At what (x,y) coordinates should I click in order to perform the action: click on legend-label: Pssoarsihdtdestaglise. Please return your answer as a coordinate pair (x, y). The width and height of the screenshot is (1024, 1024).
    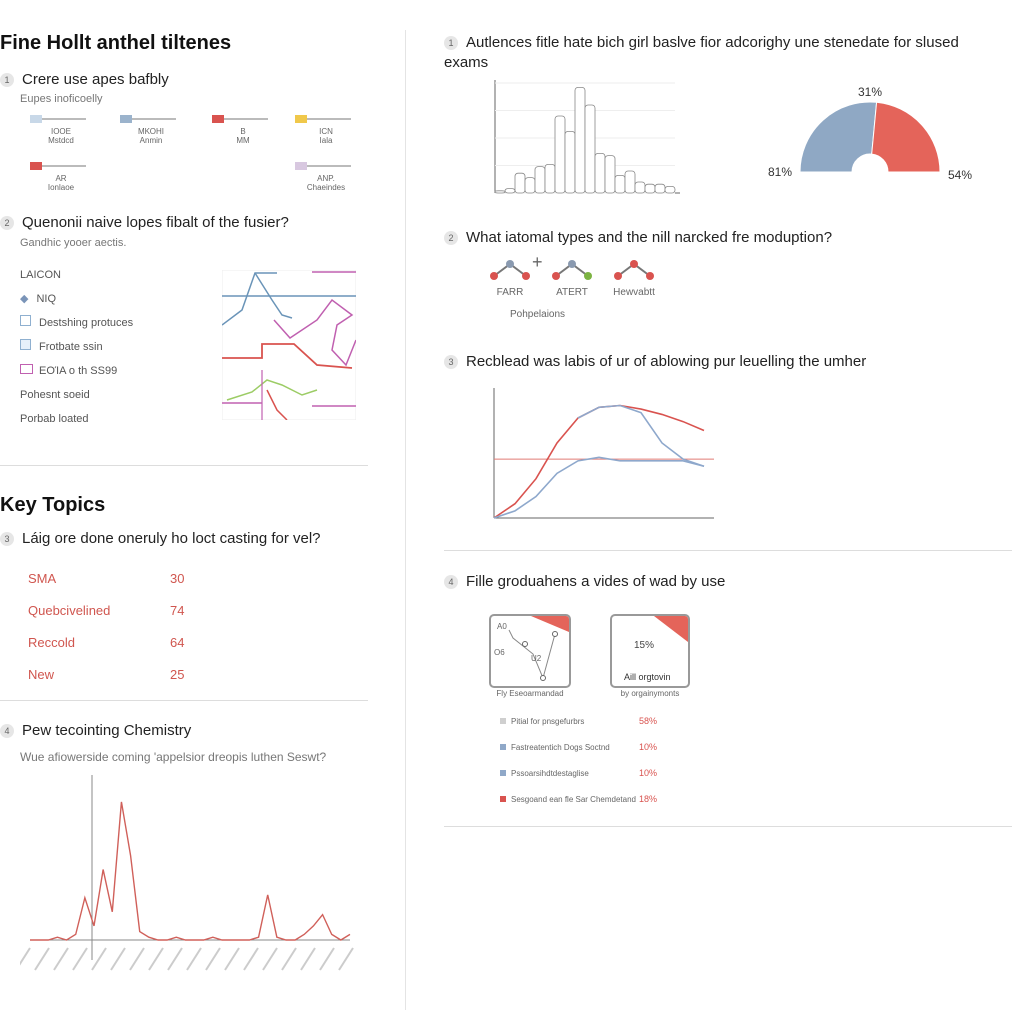
    Looking at the image, I should click on (550, 773).